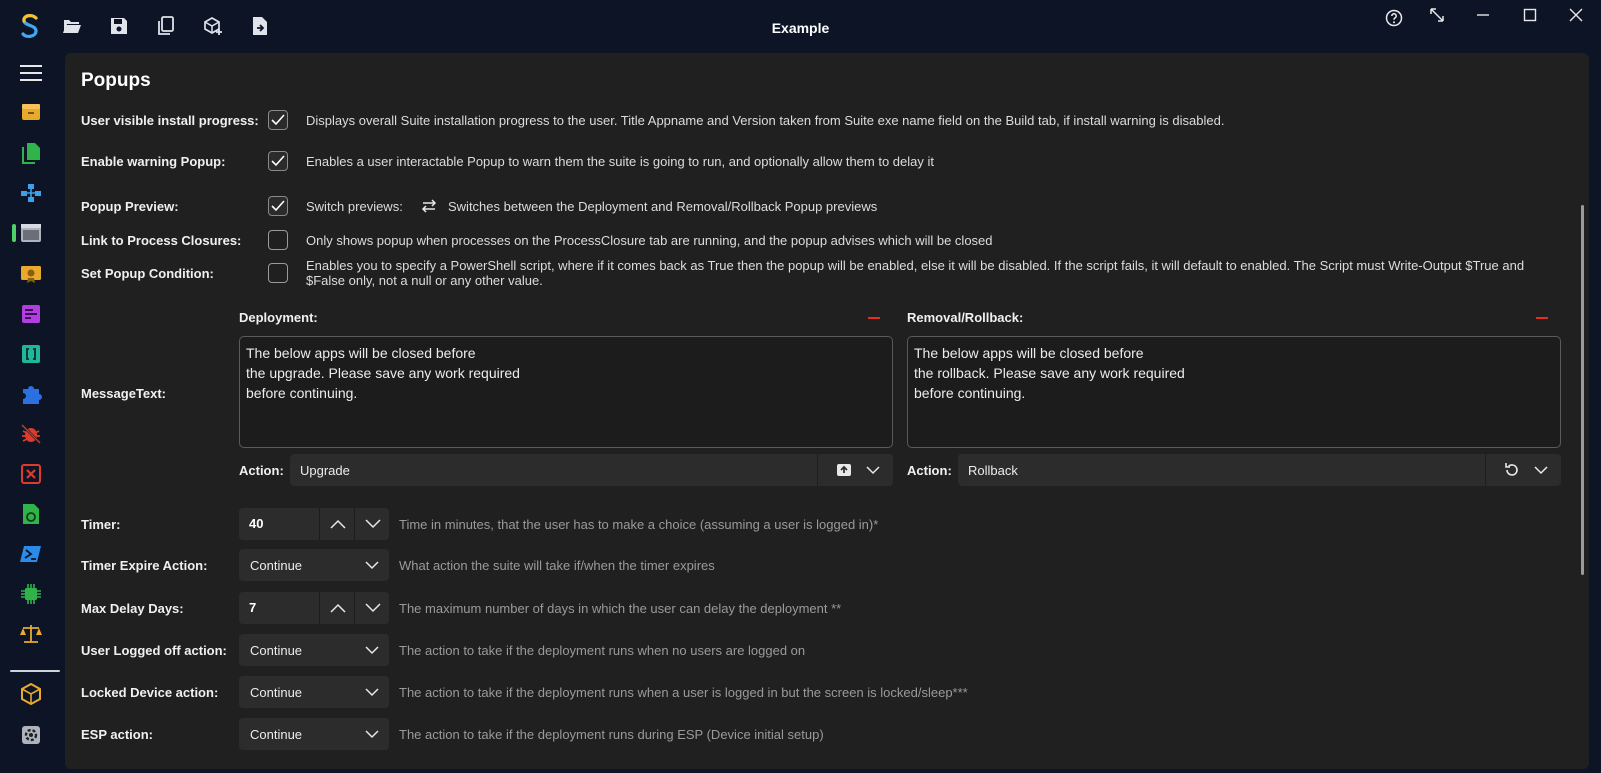 The image size is (1601, 773). Describe the element at coordinates (153, 161) in the screenshot. I see `warning-popup-label: Enable warning Popup:` at that location.